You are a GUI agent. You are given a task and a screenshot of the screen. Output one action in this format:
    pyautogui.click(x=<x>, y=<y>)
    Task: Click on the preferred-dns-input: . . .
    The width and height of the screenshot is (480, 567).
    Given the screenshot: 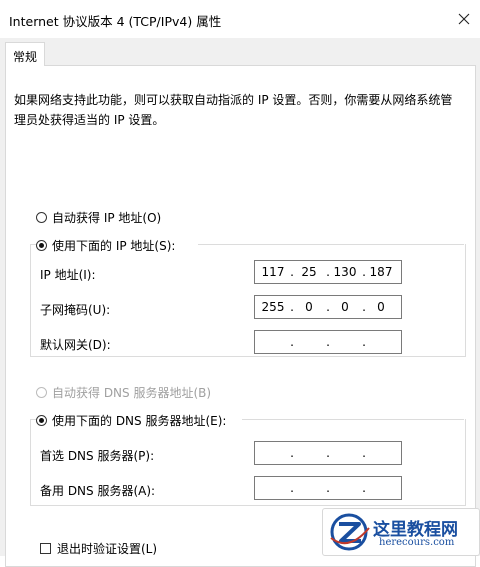 What is the action you would take?
    pyautogui.click(x=328, y=453)
    